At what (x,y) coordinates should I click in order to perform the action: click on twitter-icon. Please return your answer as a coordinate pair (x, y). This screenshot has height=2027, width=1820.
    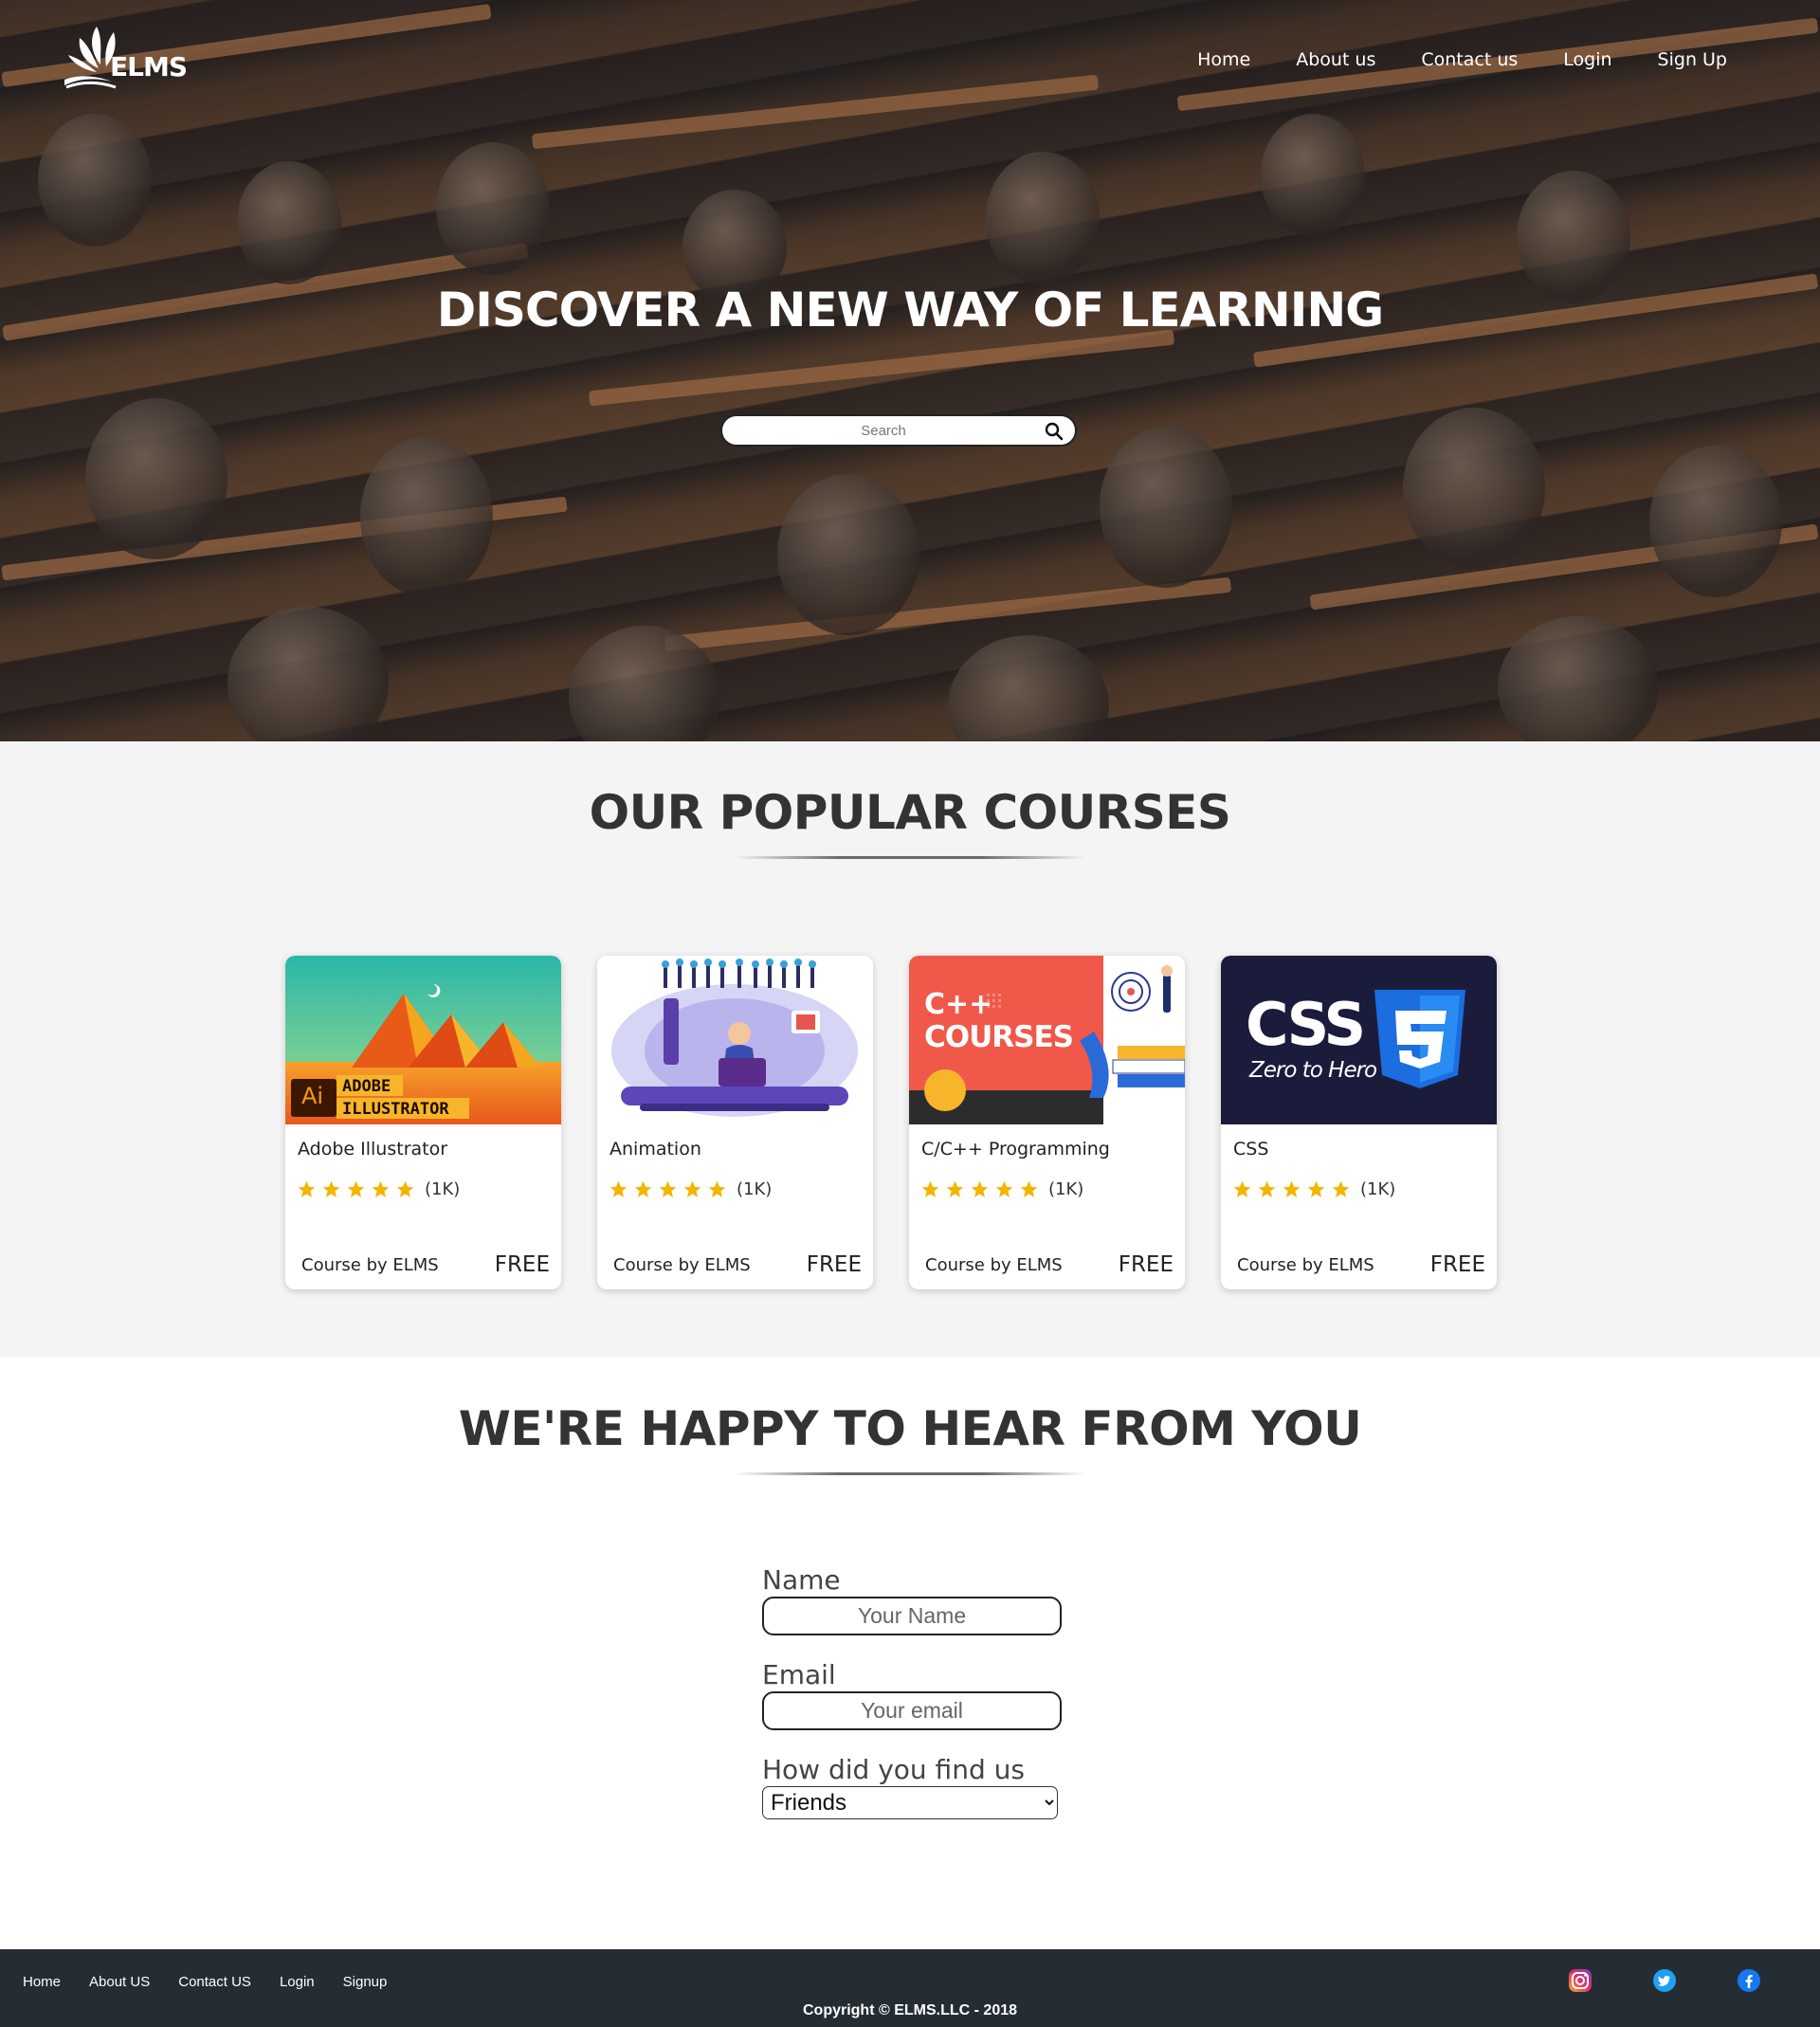
    Looking at the image, I should click on (1664, 1980).